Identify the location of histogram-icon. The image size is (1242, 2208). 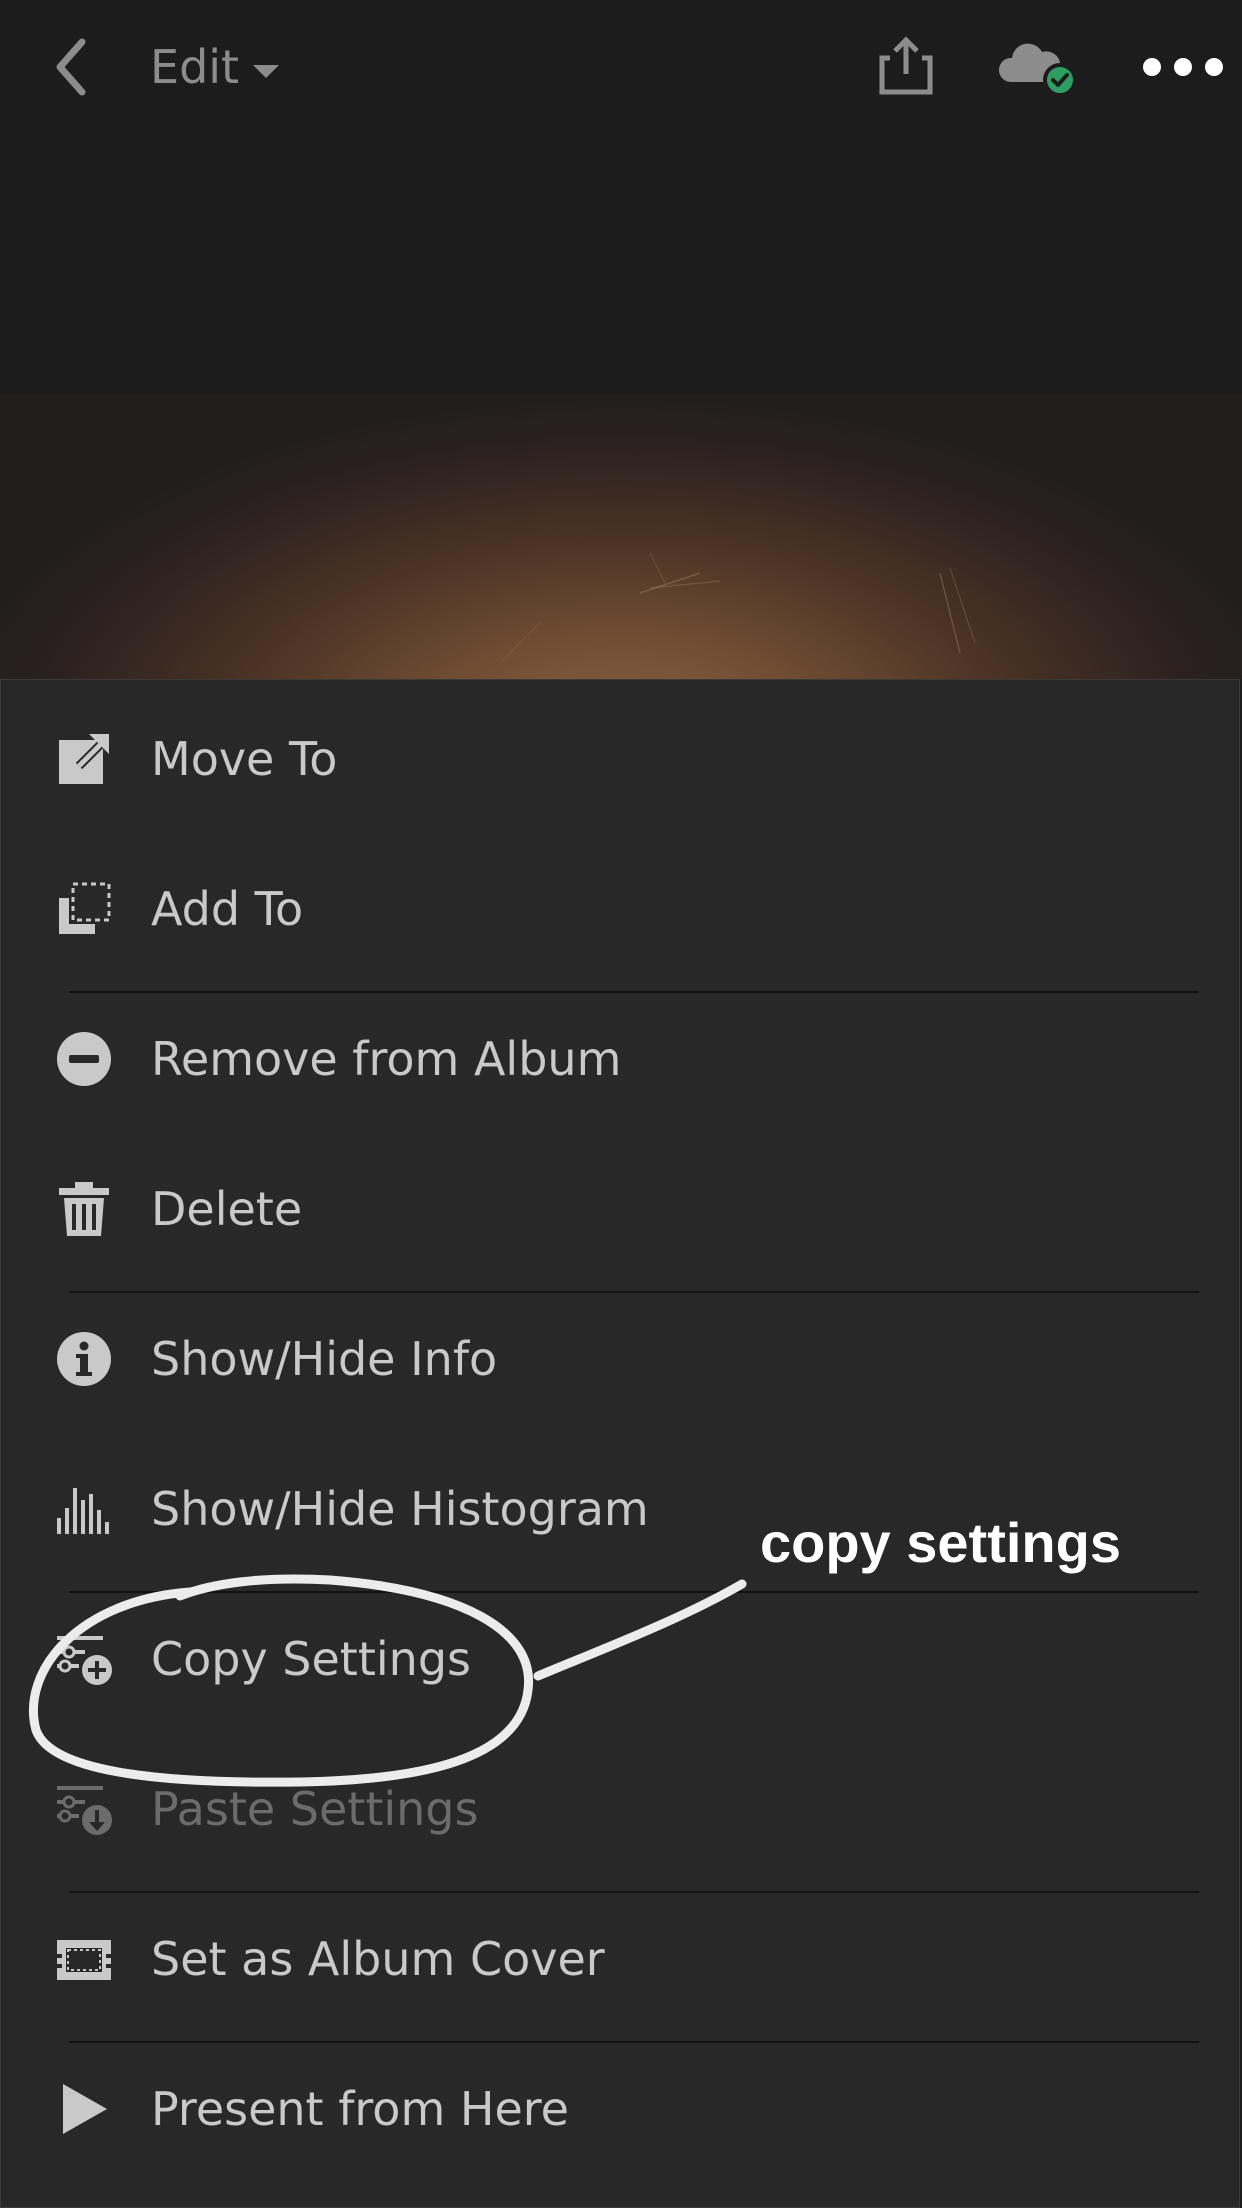
(83, 1511).